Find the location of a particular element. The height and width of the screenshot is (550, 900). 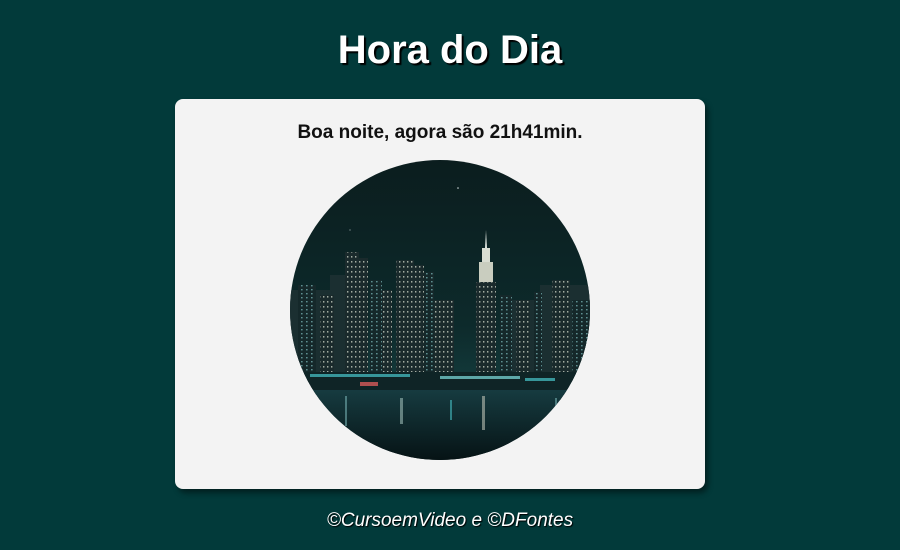

page-title: Hora do Dia is located at coordinates (450, 50).